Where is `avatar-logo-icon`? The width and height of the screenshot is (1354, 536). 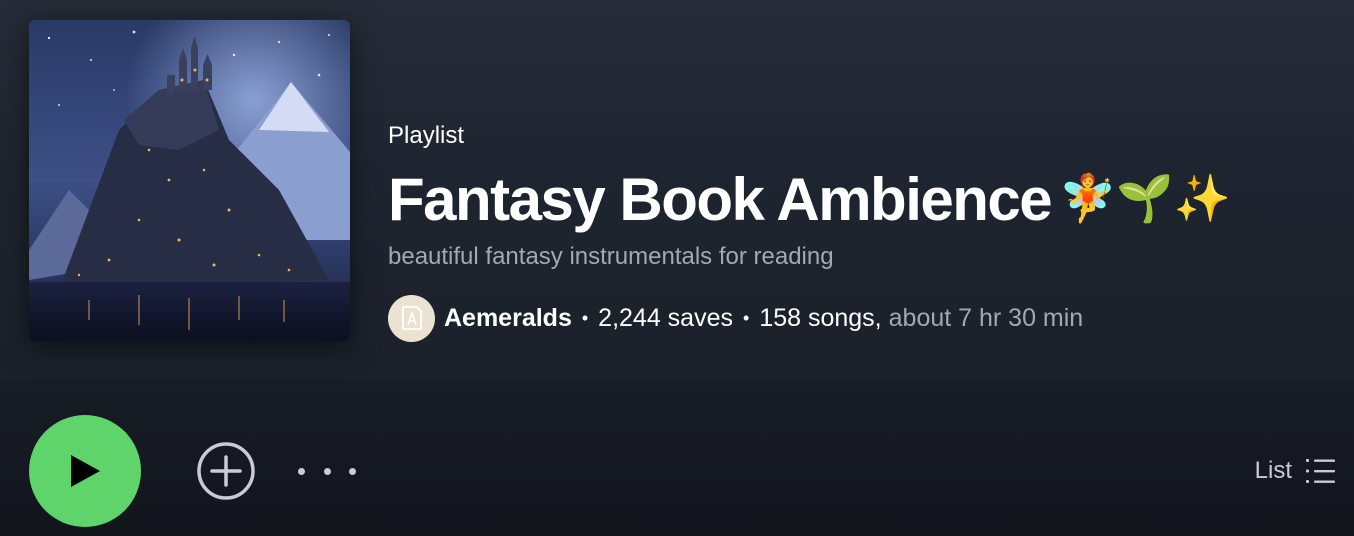
avatar-logo-icon is located at coordinates (411, 318).